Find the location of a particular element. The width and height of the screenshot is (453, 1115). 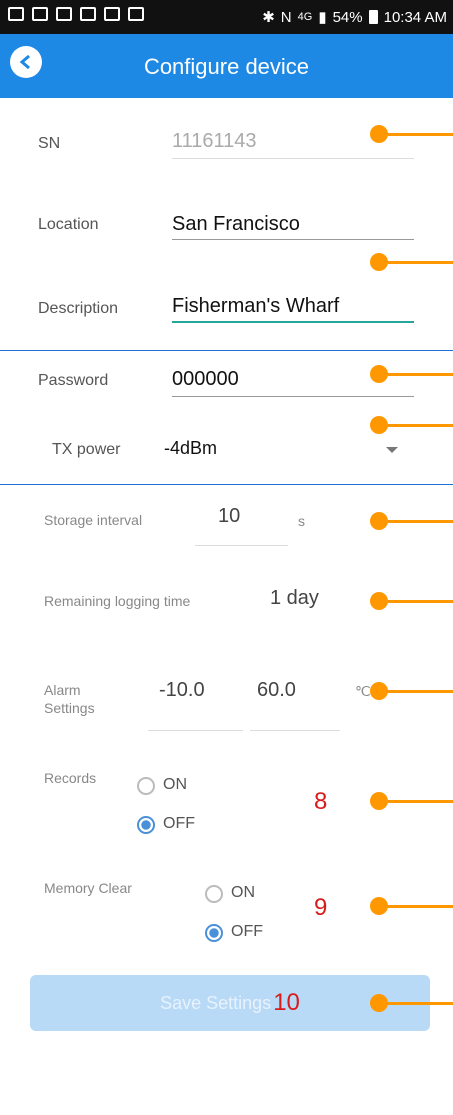

app-bar: Configure device is located at coordinates (226, 66).